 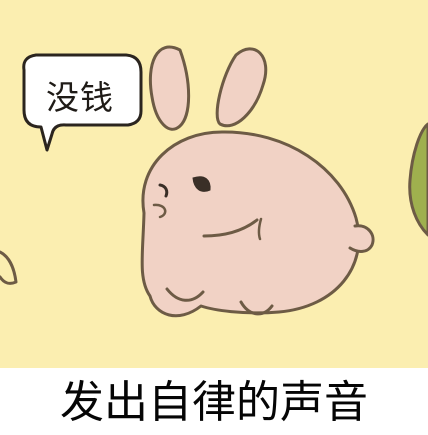 I want to click on caption-text: 发出自律的声音, so click(x=214, y=402).